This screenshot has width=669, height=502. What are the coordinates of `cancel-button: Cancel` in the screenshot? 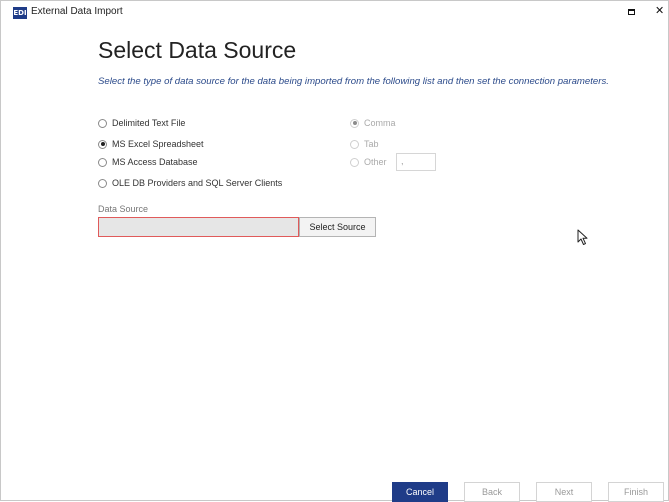 It's located at (420, 492).